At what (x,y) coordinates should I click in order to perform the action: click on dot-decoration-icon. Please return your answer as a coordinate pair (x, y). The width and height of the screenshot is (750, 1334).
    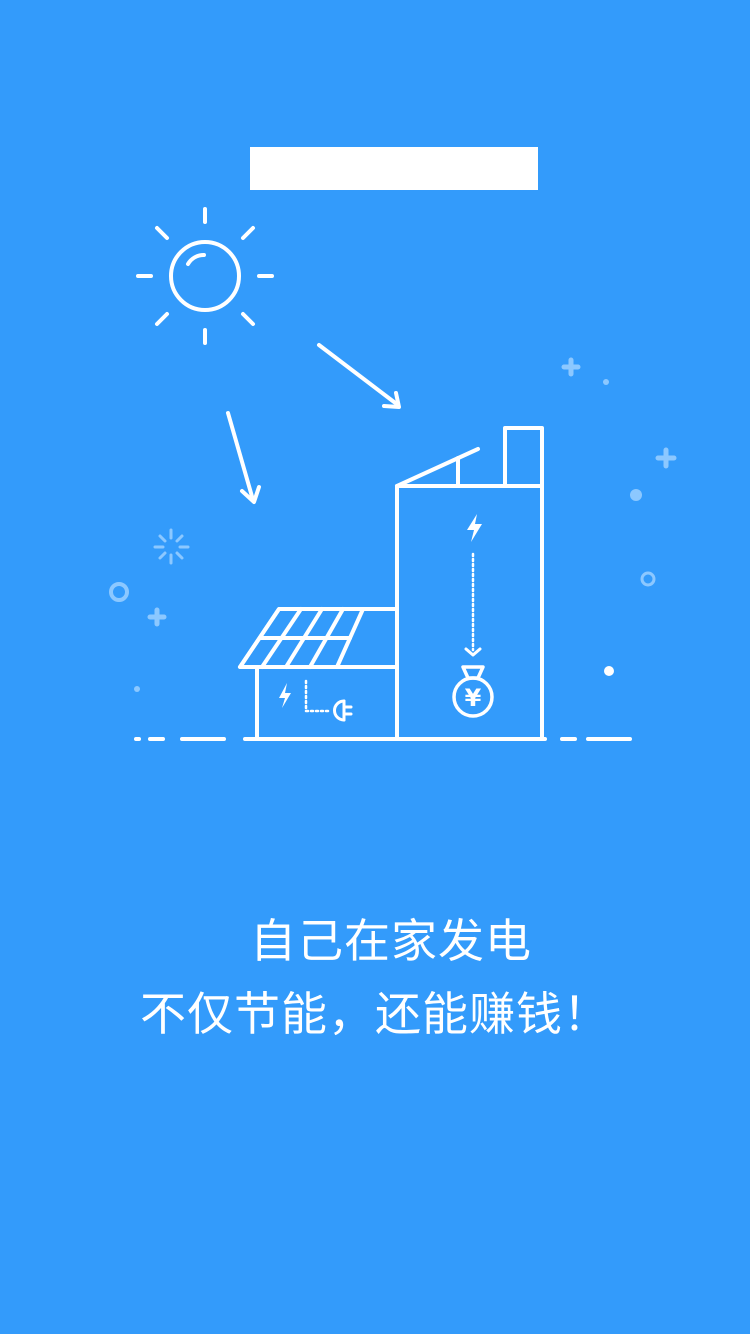
    Looking at the image, I should click on (609, 671).